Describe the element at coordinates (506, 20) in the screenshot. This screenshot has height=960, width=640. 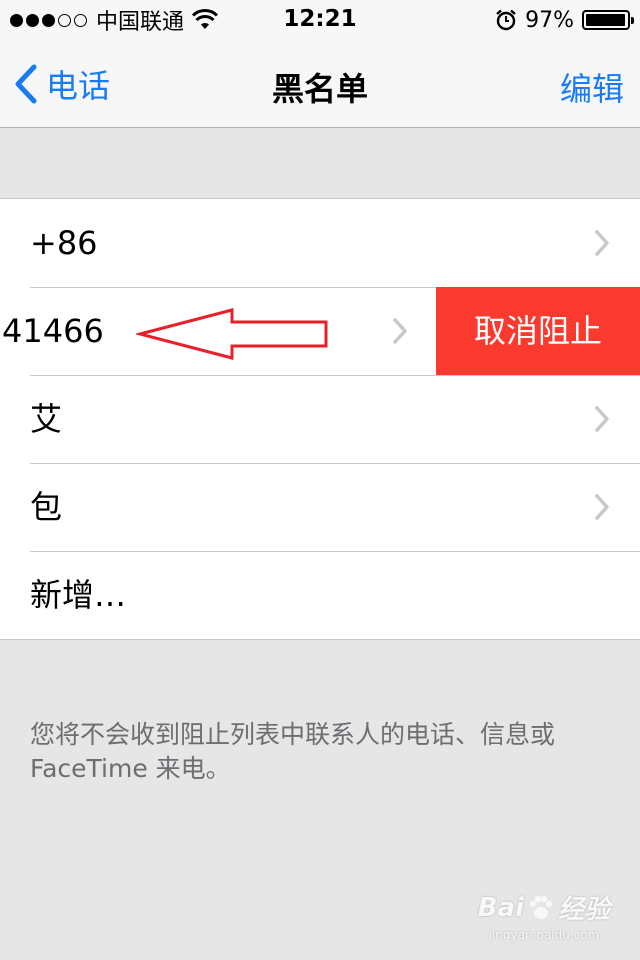
I see `alarm-icon` at that location.